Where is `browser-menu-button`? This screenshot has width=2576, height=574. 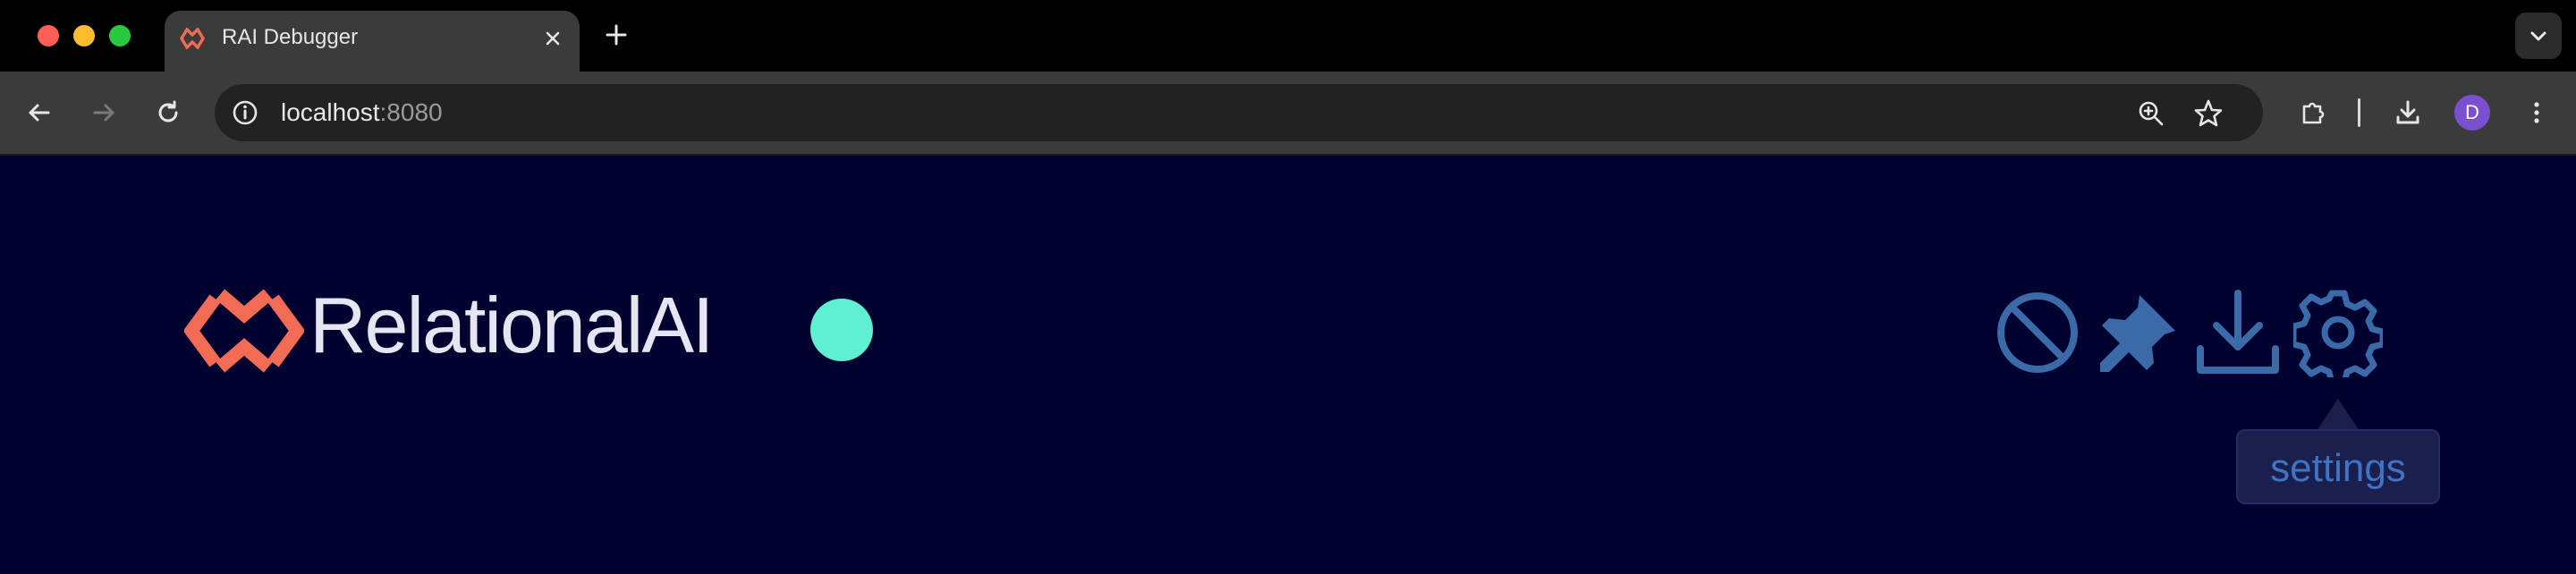 browser-menu-button is located at coordinates (2536, 112).